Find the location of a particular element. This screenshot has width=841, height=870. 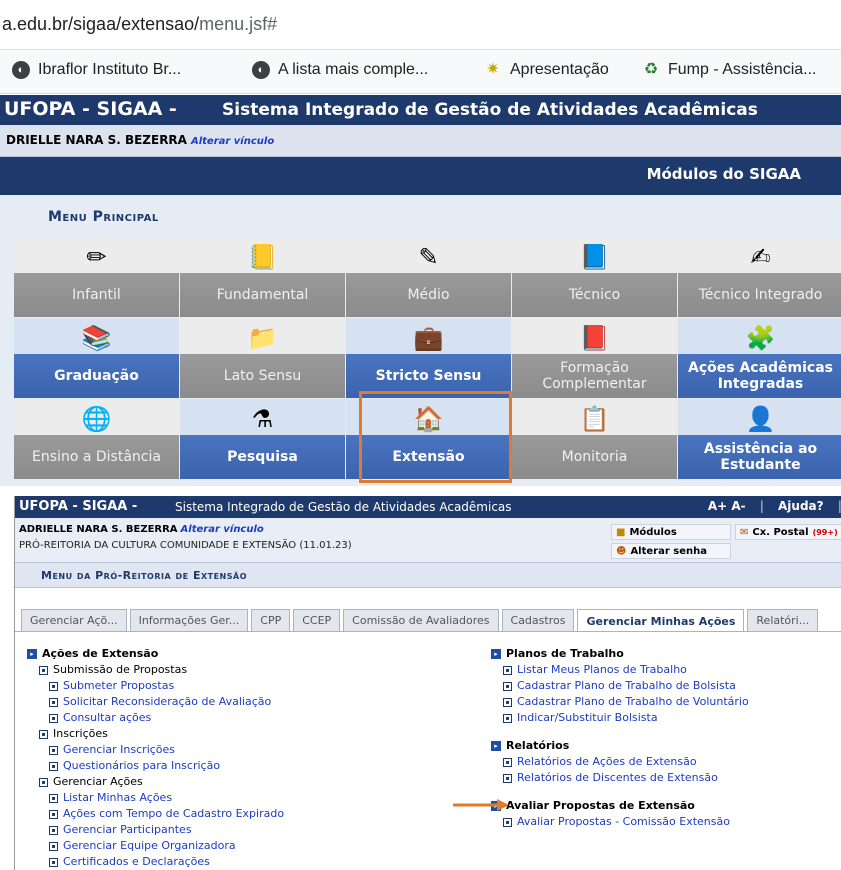

menu-item-label: Gerenciar Inscrições is located at coordinates (119, 749).